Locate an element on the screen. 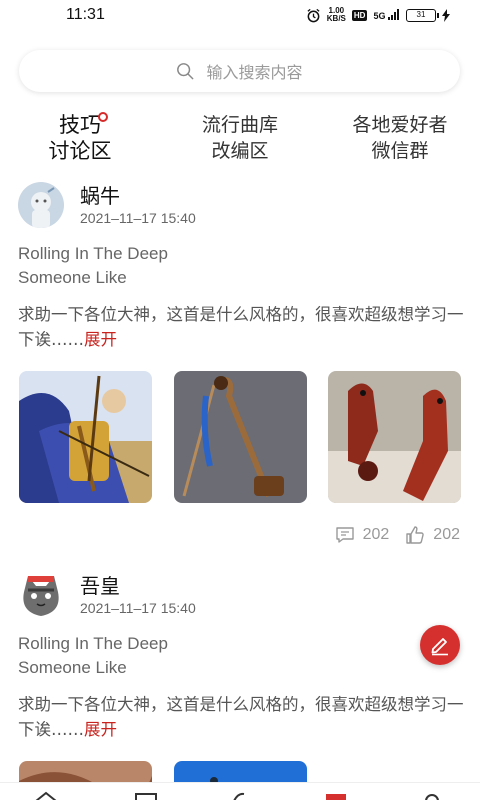  comment-button: 202 is located at coordinates (362, 535).